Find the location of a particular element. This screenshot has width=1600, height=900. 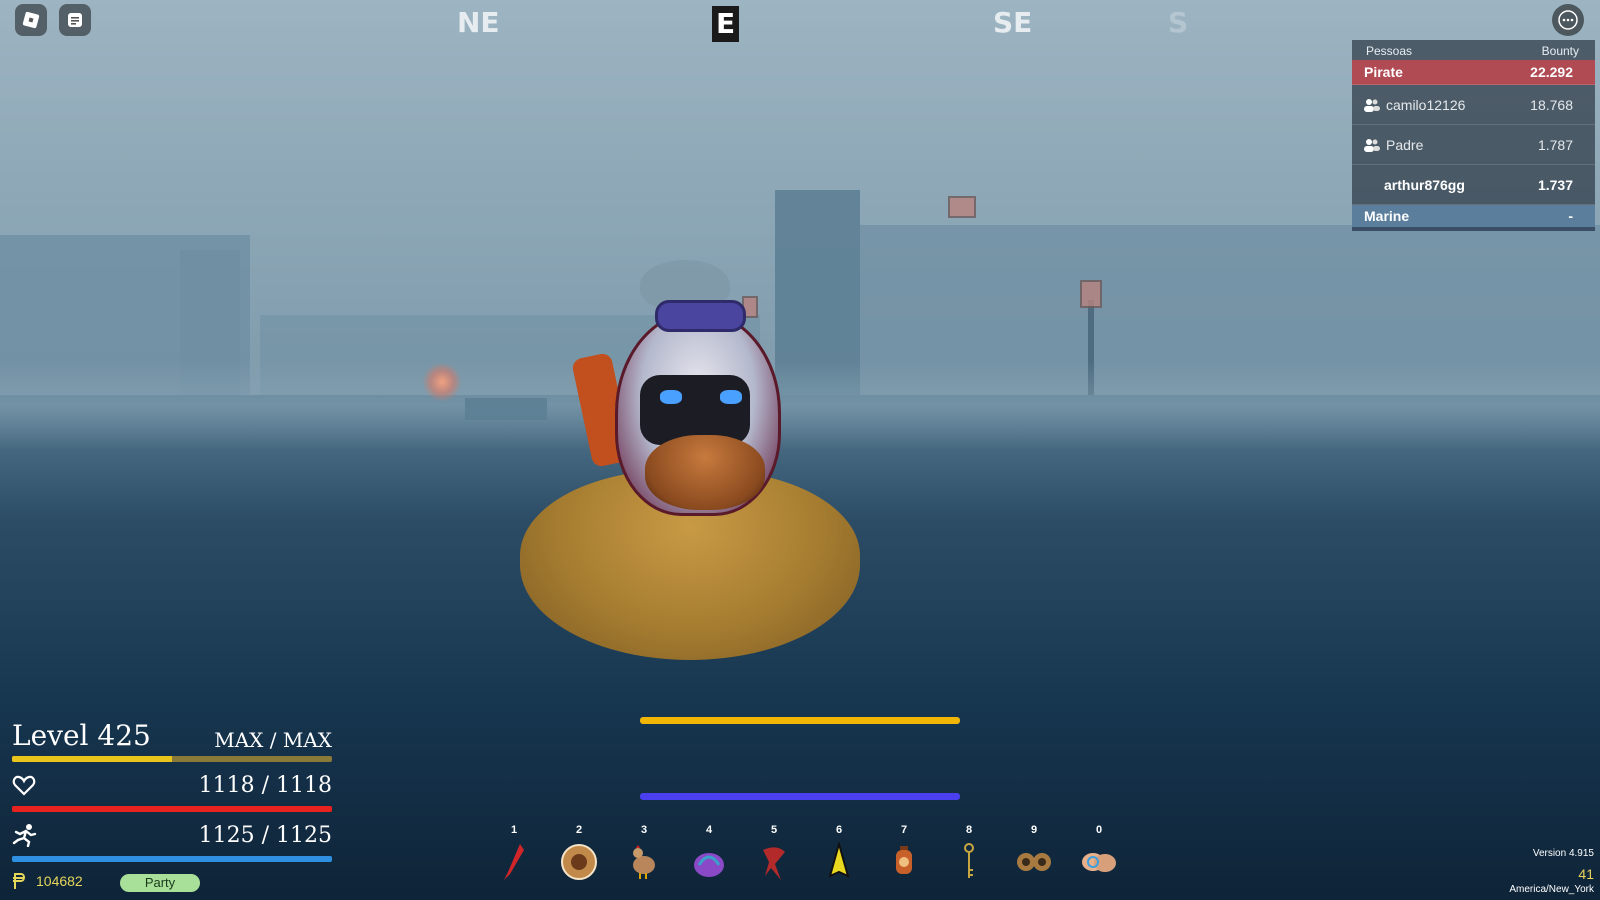

player-name: Padre is located at coordinates (1405, 144).